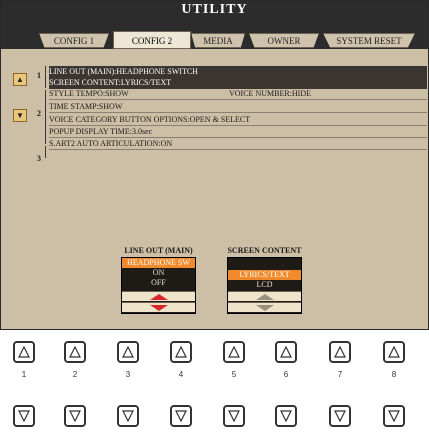  What do you see at coordinates (369, 40) in the screenshot?
I see `tab-system-reset: SYSTEM RESET` at bounding box center [369, 40].